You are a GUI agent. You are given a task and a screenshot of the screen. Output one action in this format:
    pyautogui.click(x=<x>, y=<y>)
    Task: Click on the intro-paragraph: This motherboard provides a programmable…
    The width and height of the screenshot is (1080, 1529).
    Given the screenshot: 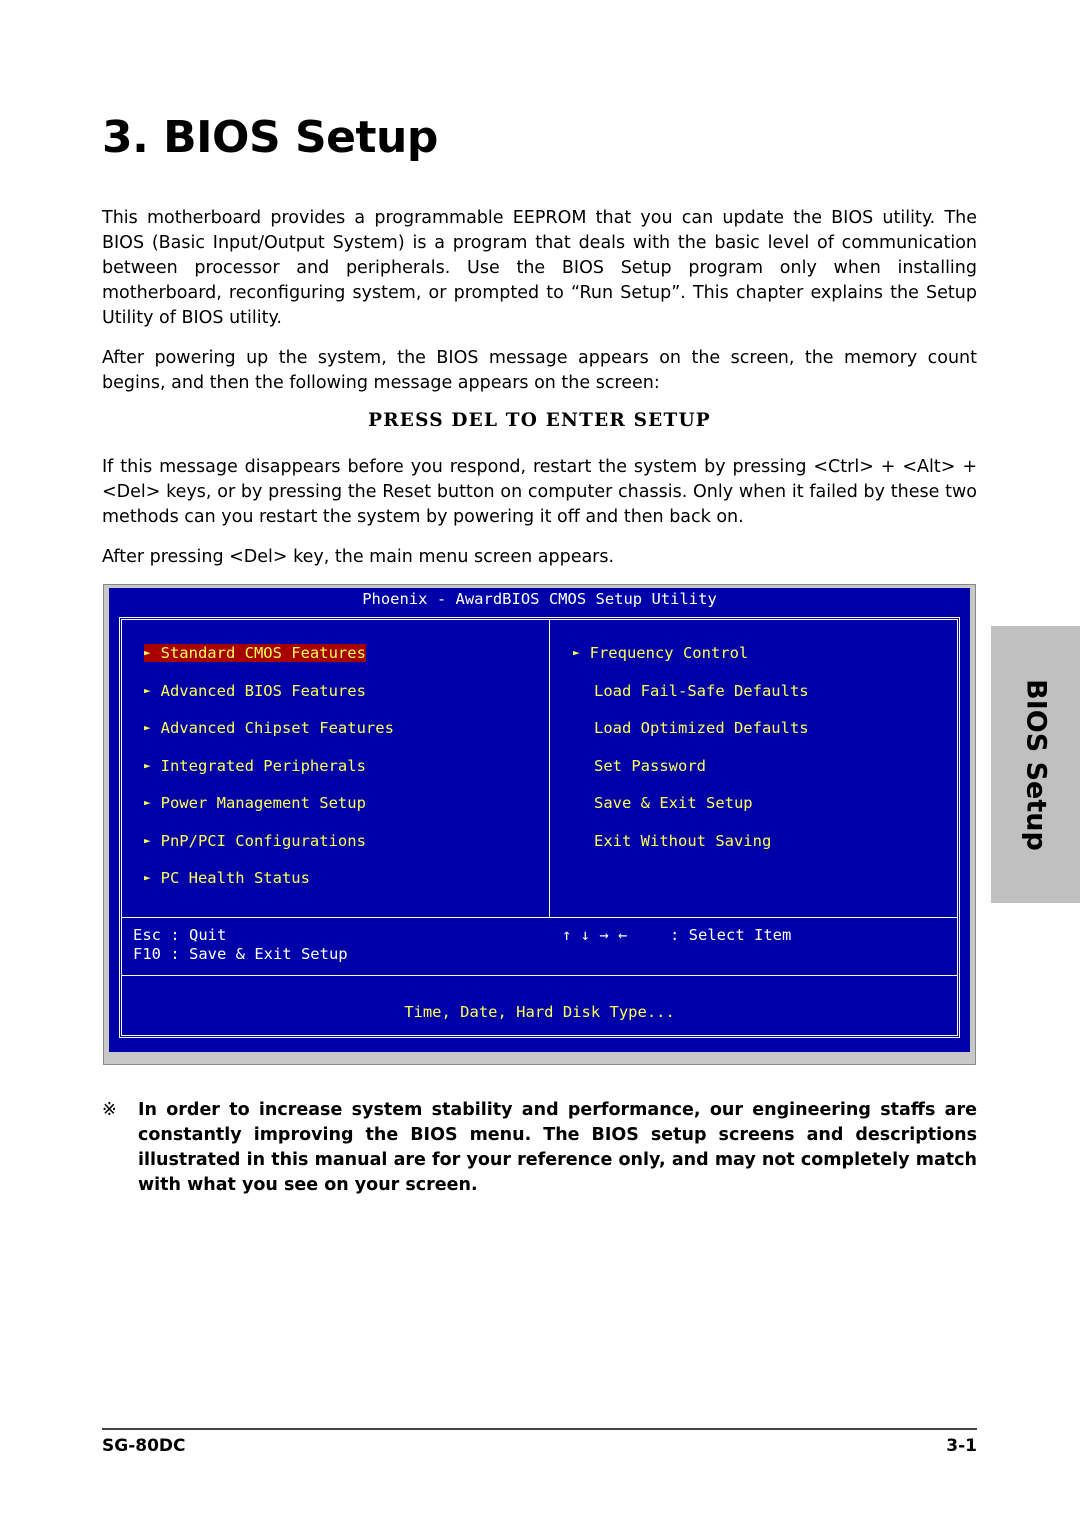 What is the action you would take?
    pyautogui.click(x=539, y=268)
    